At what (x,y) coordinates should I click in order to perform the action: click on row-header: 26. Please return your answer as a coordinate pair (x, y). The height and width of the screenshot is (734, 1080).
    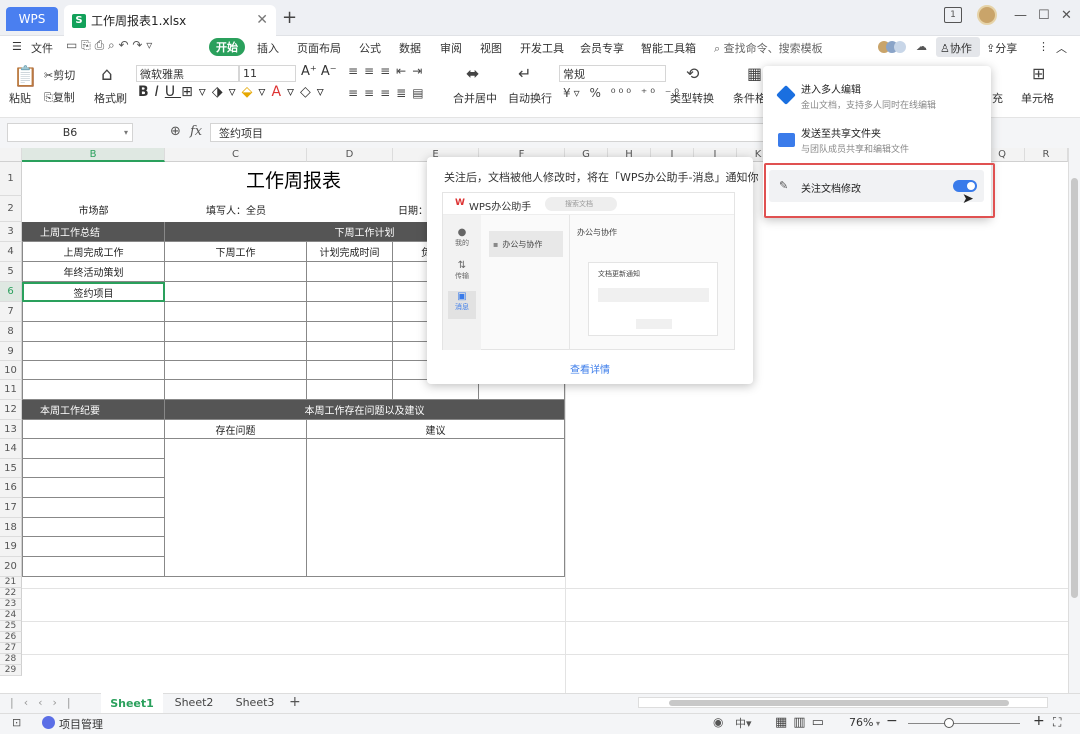
    Looking at the image, I should click on (11, 637).